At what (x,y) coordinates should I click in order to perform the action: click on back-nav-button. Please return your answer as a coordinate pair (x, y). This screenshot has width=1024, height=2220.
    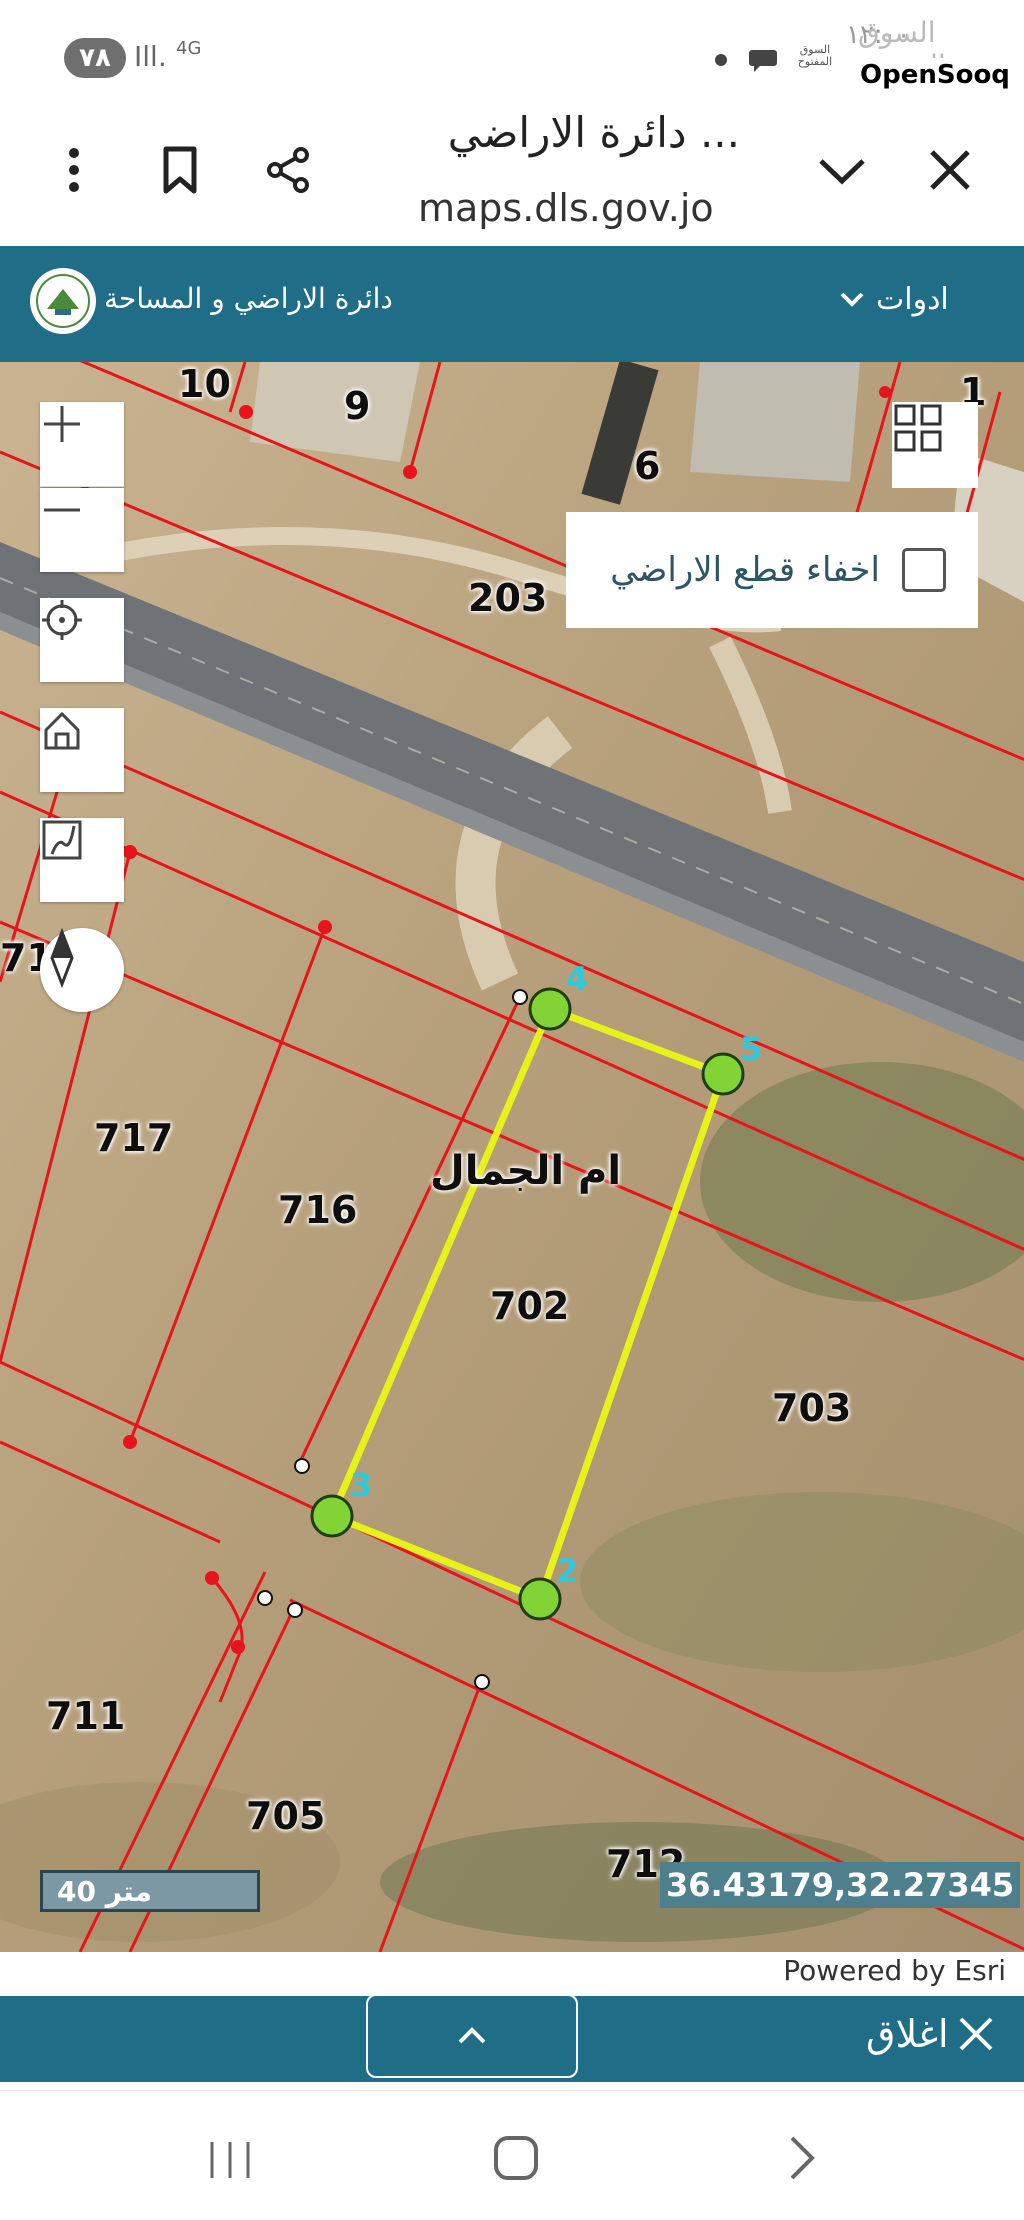
    Looking at the image, I should click on (802, 2160).